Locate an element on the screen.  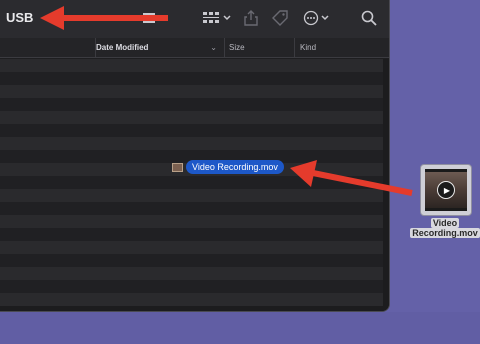
desktop-file-label: Video Recording.mov is located at coordinates (445, 228).